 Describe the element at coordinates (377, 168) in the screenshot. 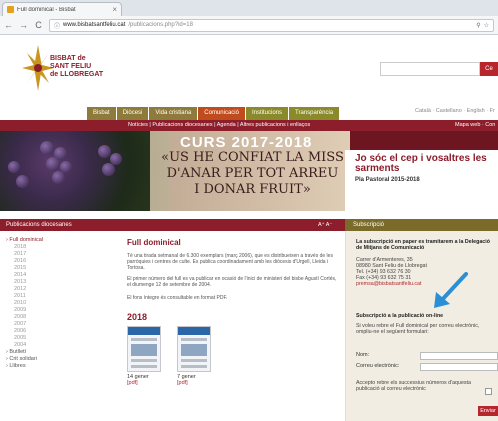

I see `banner-title-line-2: sarments` at that location.